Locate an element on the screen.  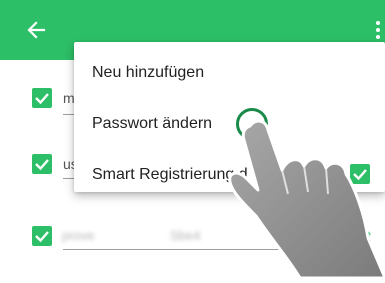
more-vert-icon is located at coordinates (378, 30).